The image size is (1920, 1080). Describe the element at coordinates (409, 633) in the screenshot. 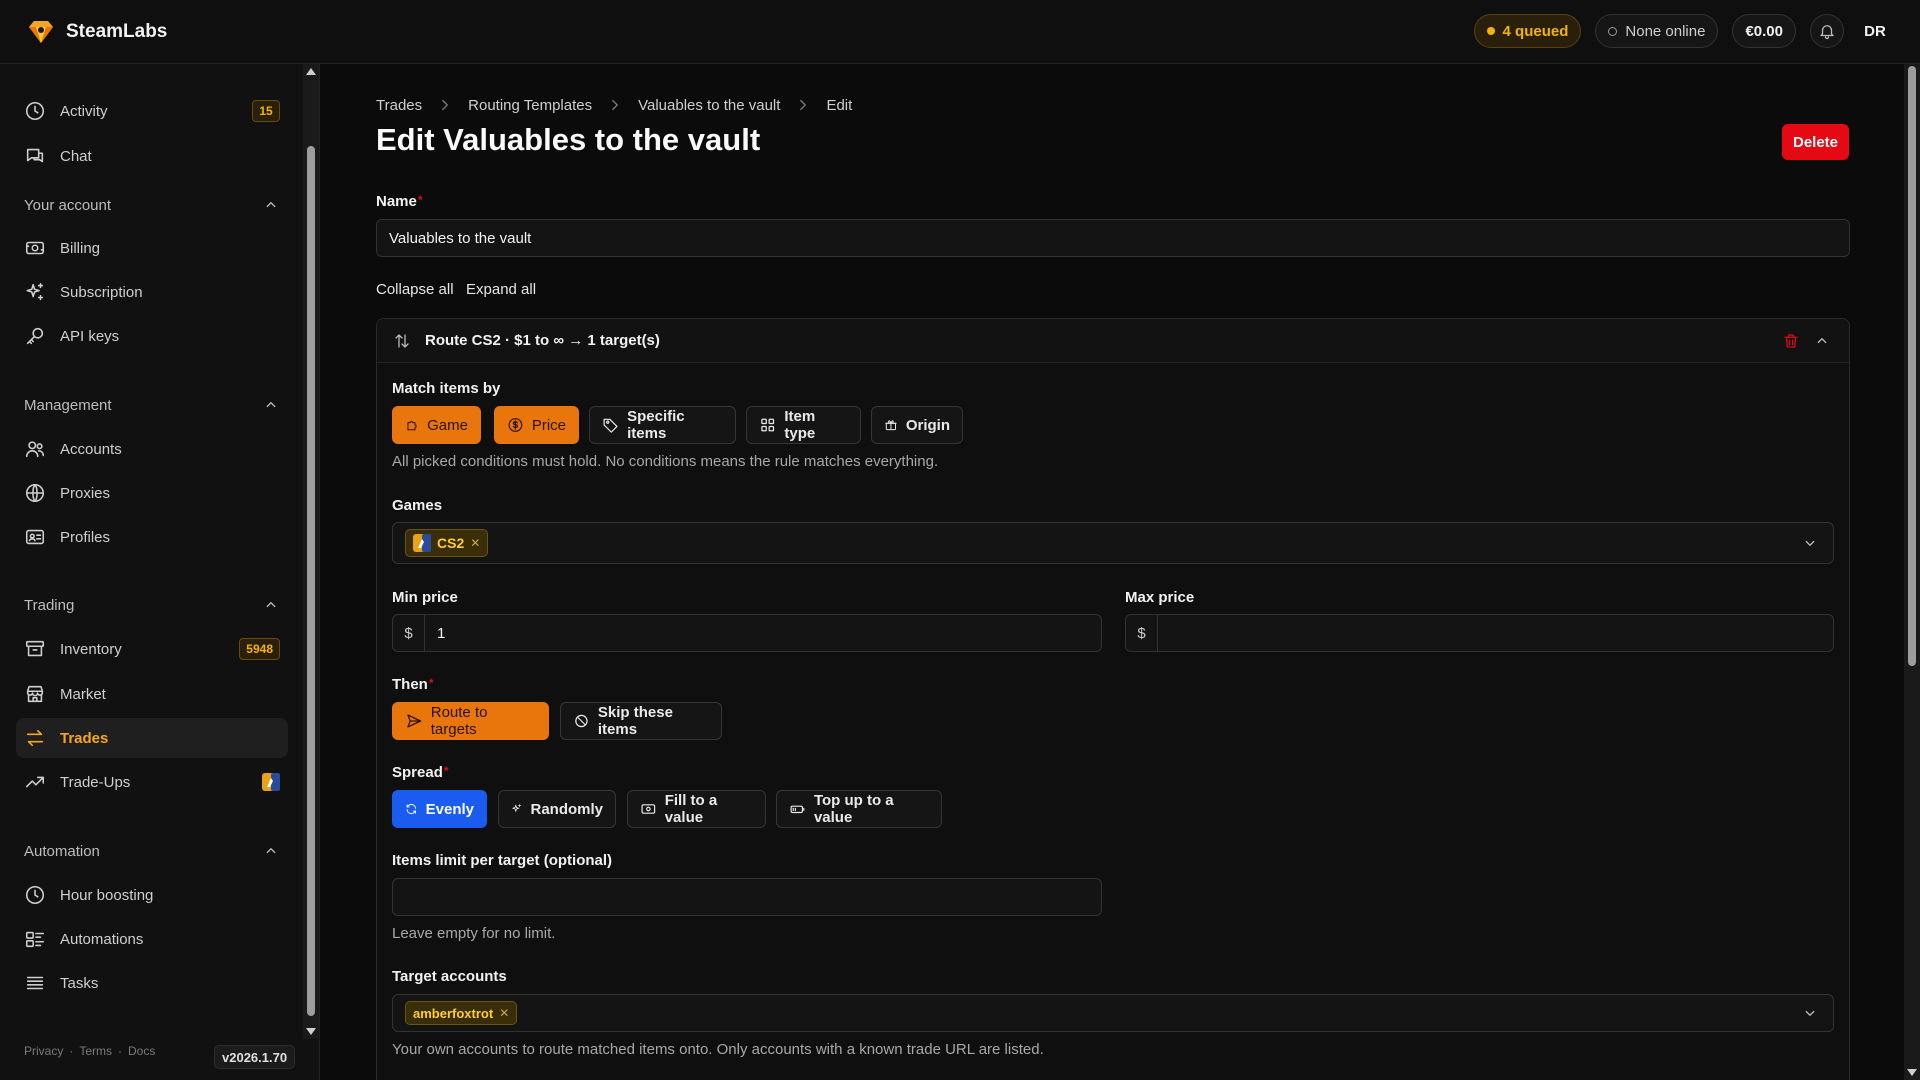

I see `currency-prefix: $` at that location.